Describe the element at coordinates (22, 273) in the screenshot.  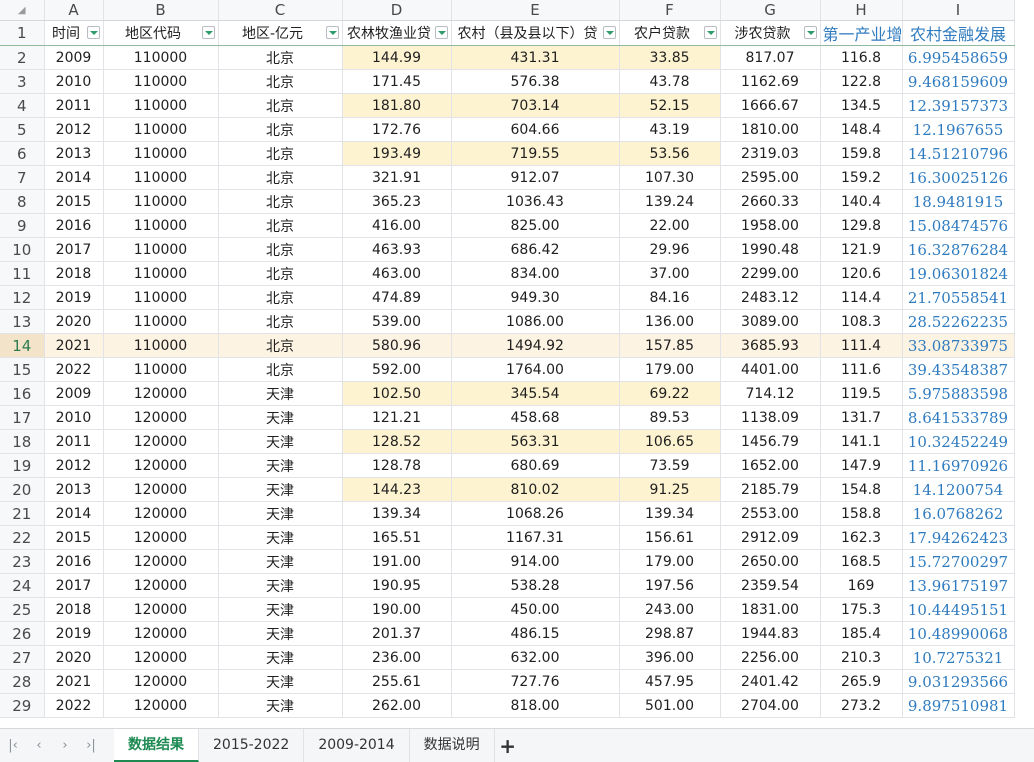
I see `row-number: 11` at that location.